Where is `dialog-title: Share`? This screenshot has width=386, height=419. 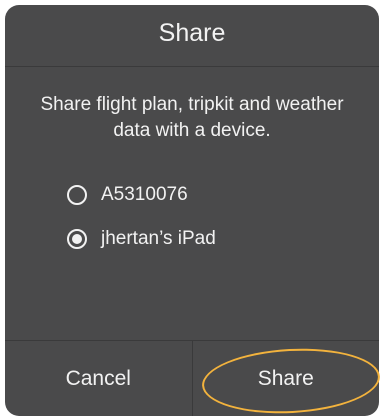
dialog-title: Share is located at coordinates (192, 33).